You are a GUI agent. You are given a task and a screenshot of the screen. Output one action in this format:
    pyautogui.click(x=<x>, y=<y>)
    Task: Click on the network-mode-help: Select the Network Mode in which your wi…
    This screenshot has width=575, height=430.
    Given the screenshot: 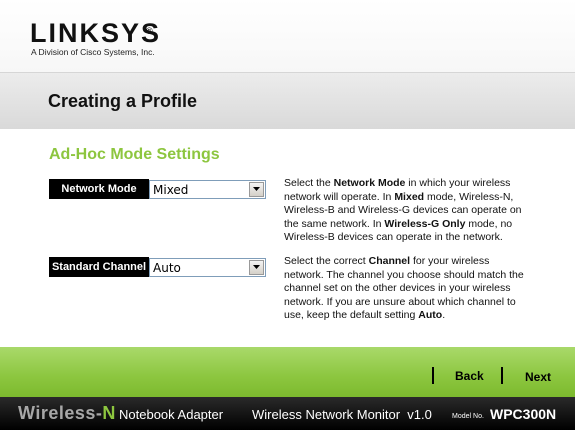 What is the action you would take?
    pyautogui.click(x=406, y=211)
    